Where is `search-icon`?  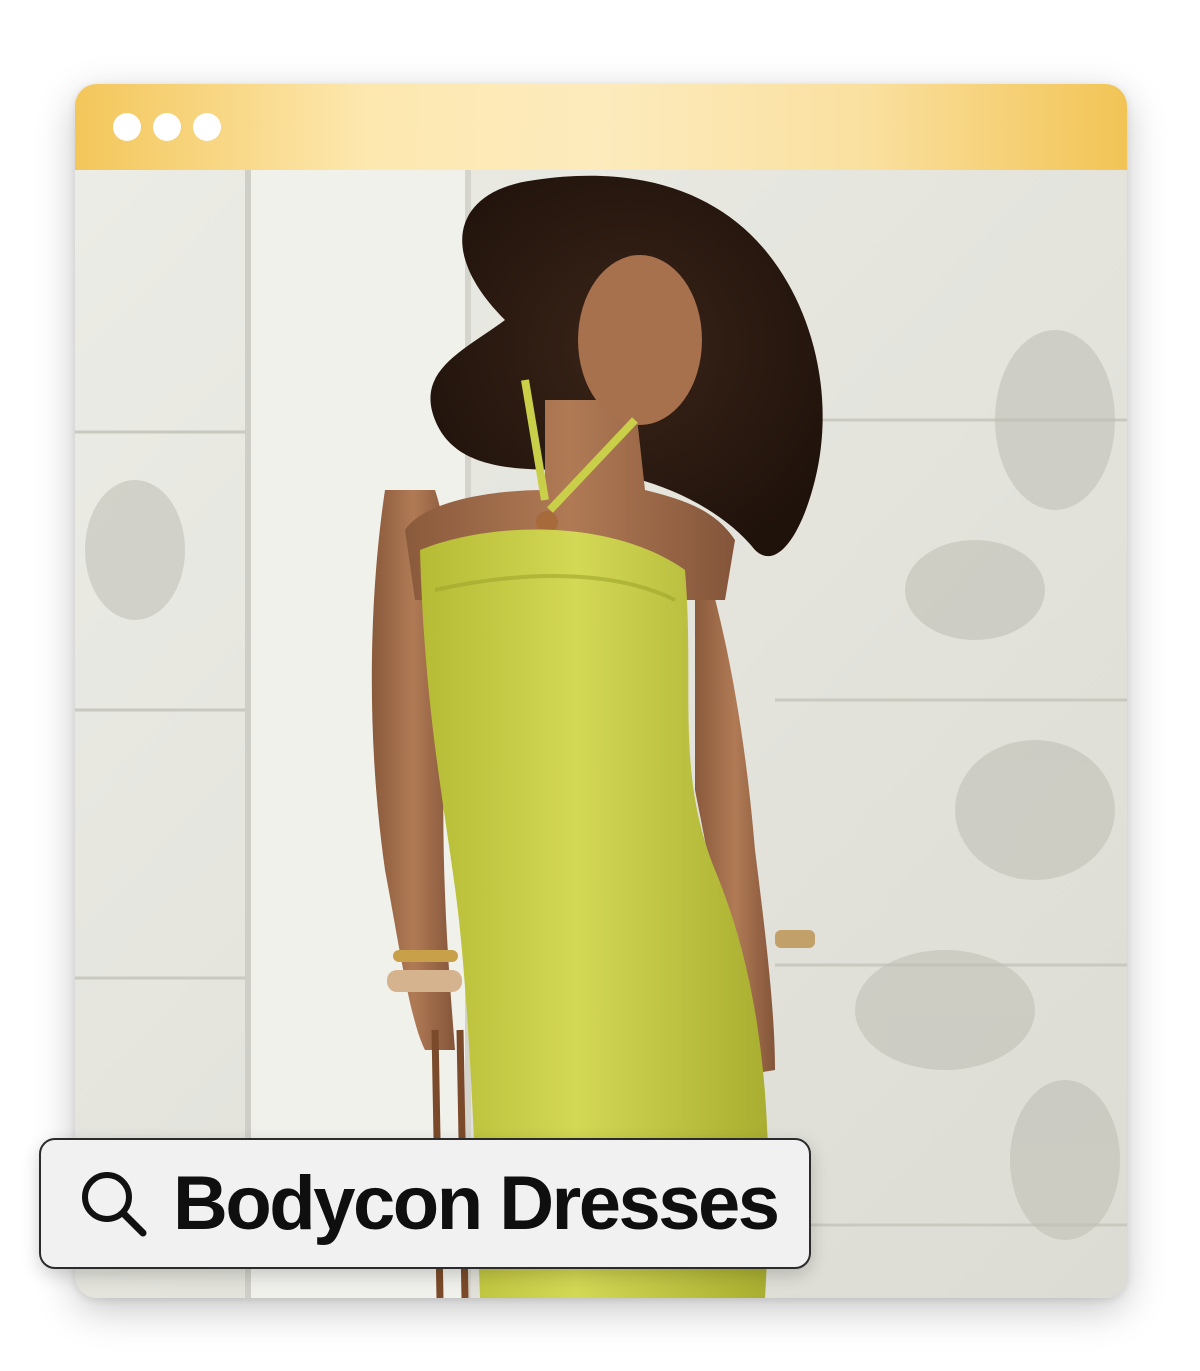 search-icon is located at coordinates (114, 1203).